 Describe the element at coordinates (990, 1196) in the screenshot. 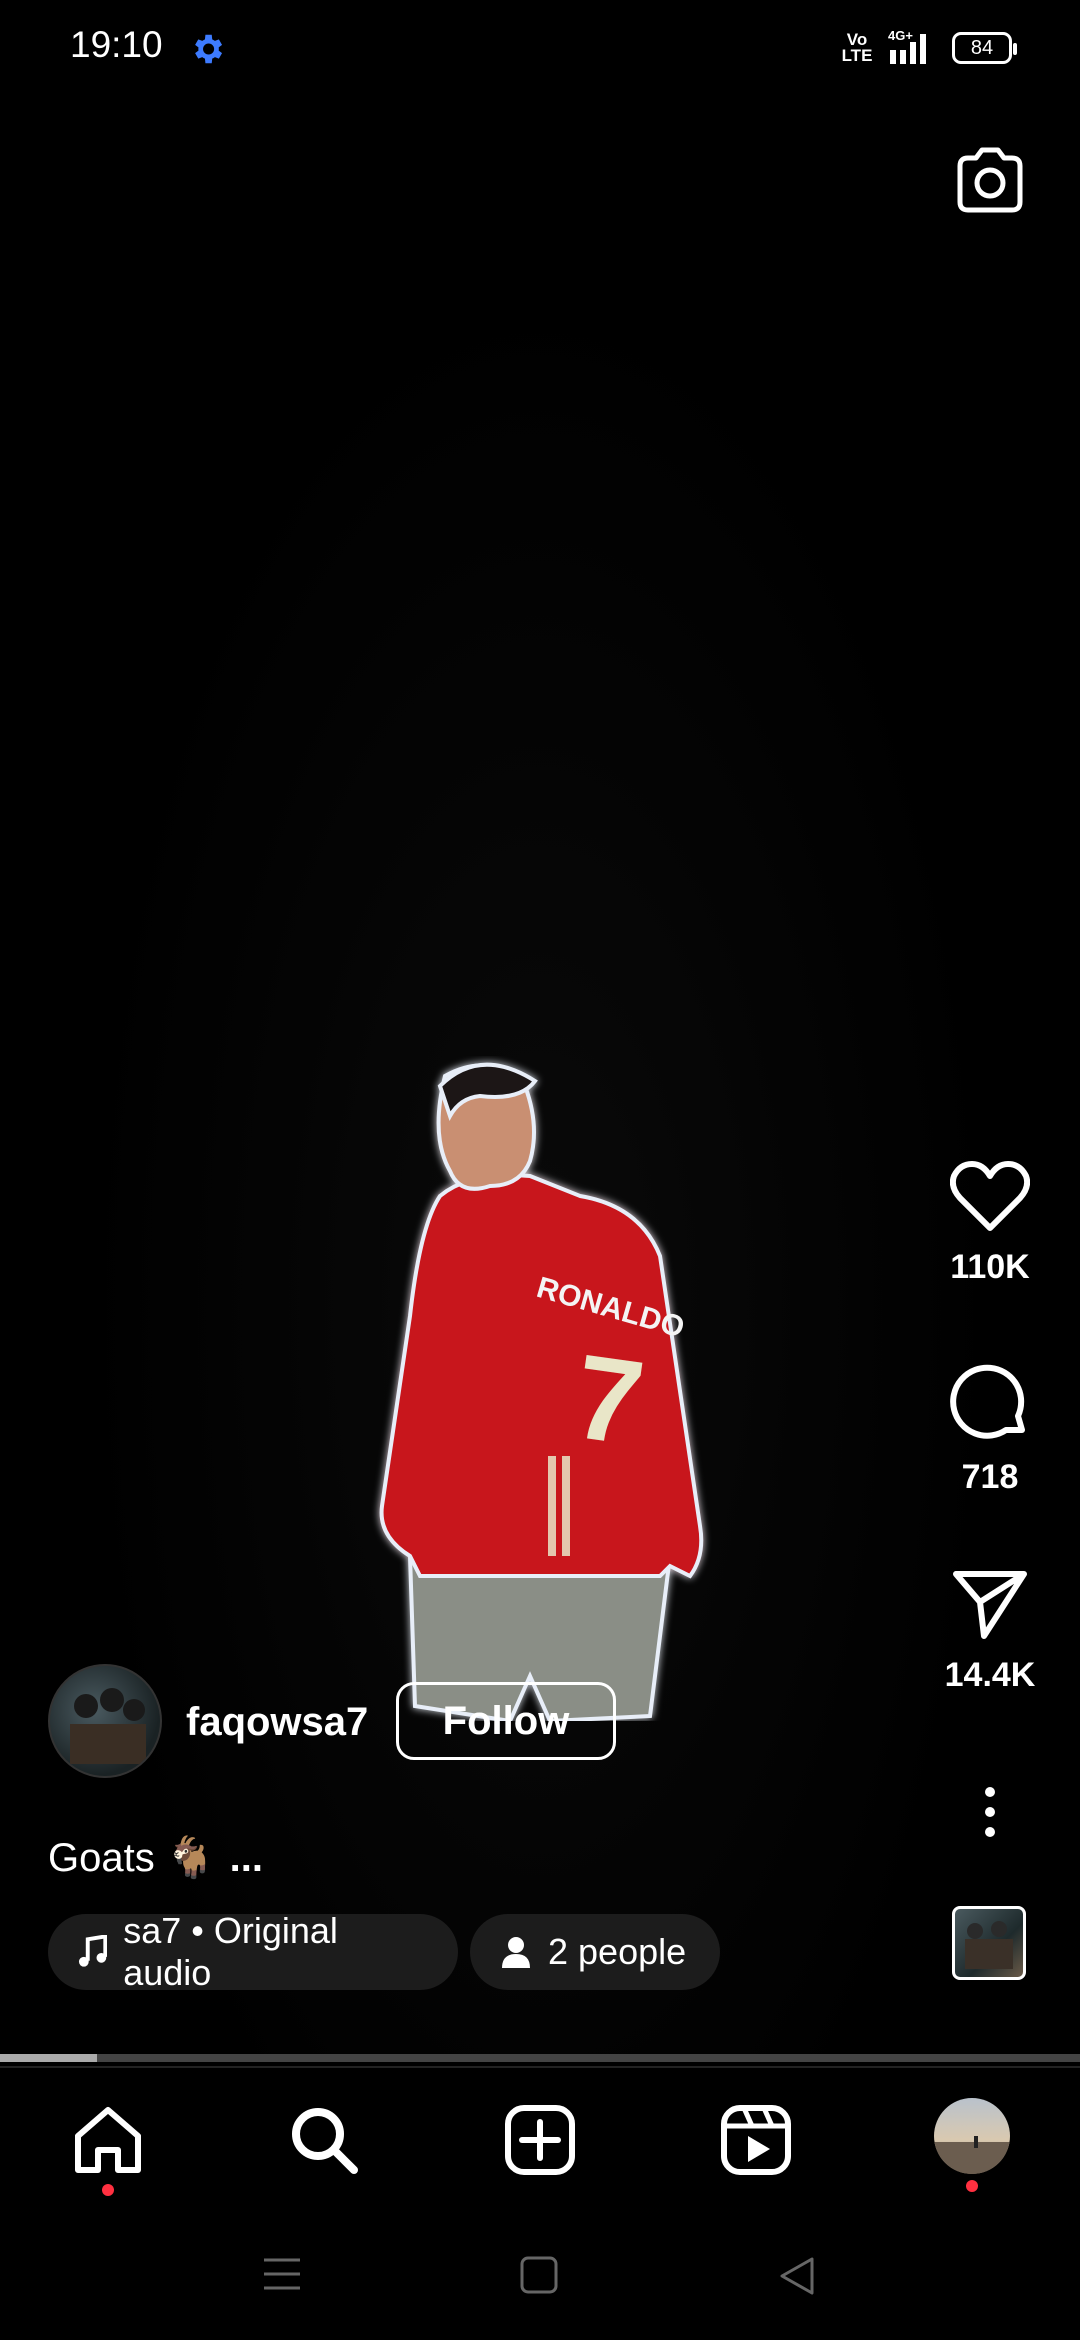

I see `heart-icon` at that location.